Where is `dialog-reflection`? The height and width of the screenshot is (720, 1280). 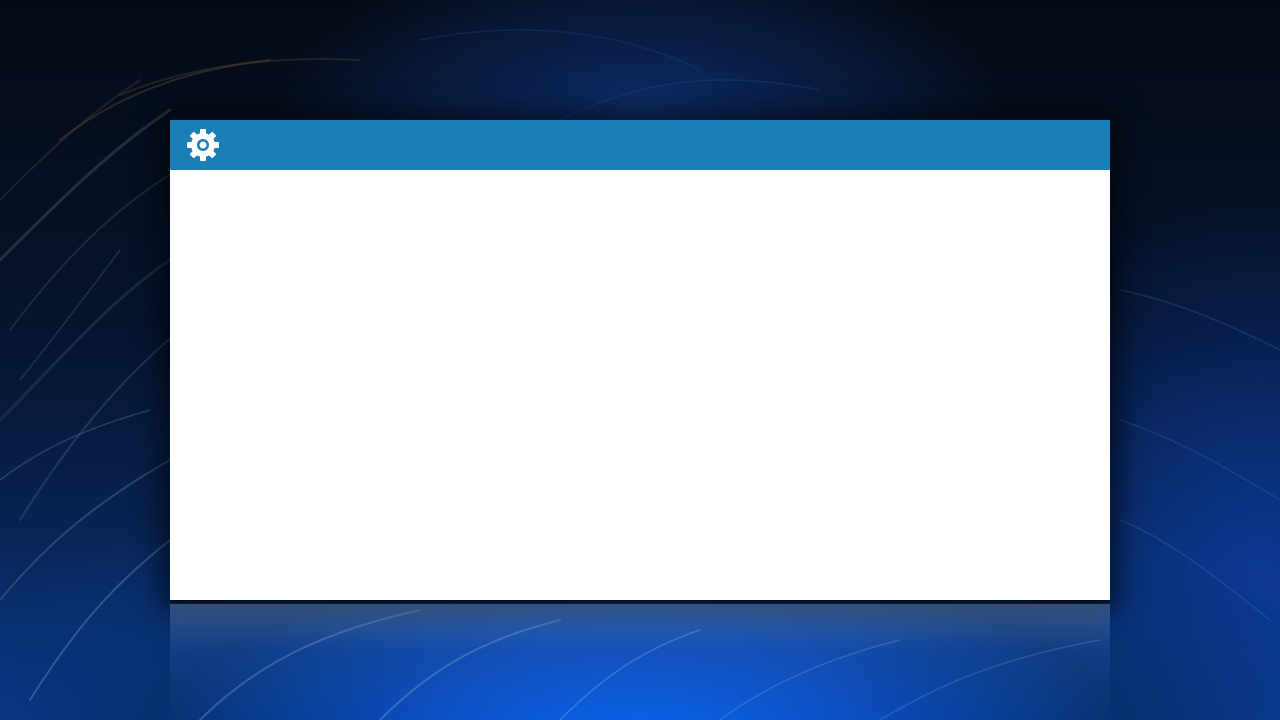
dialog-reflection is located at coordinates (640, 662).